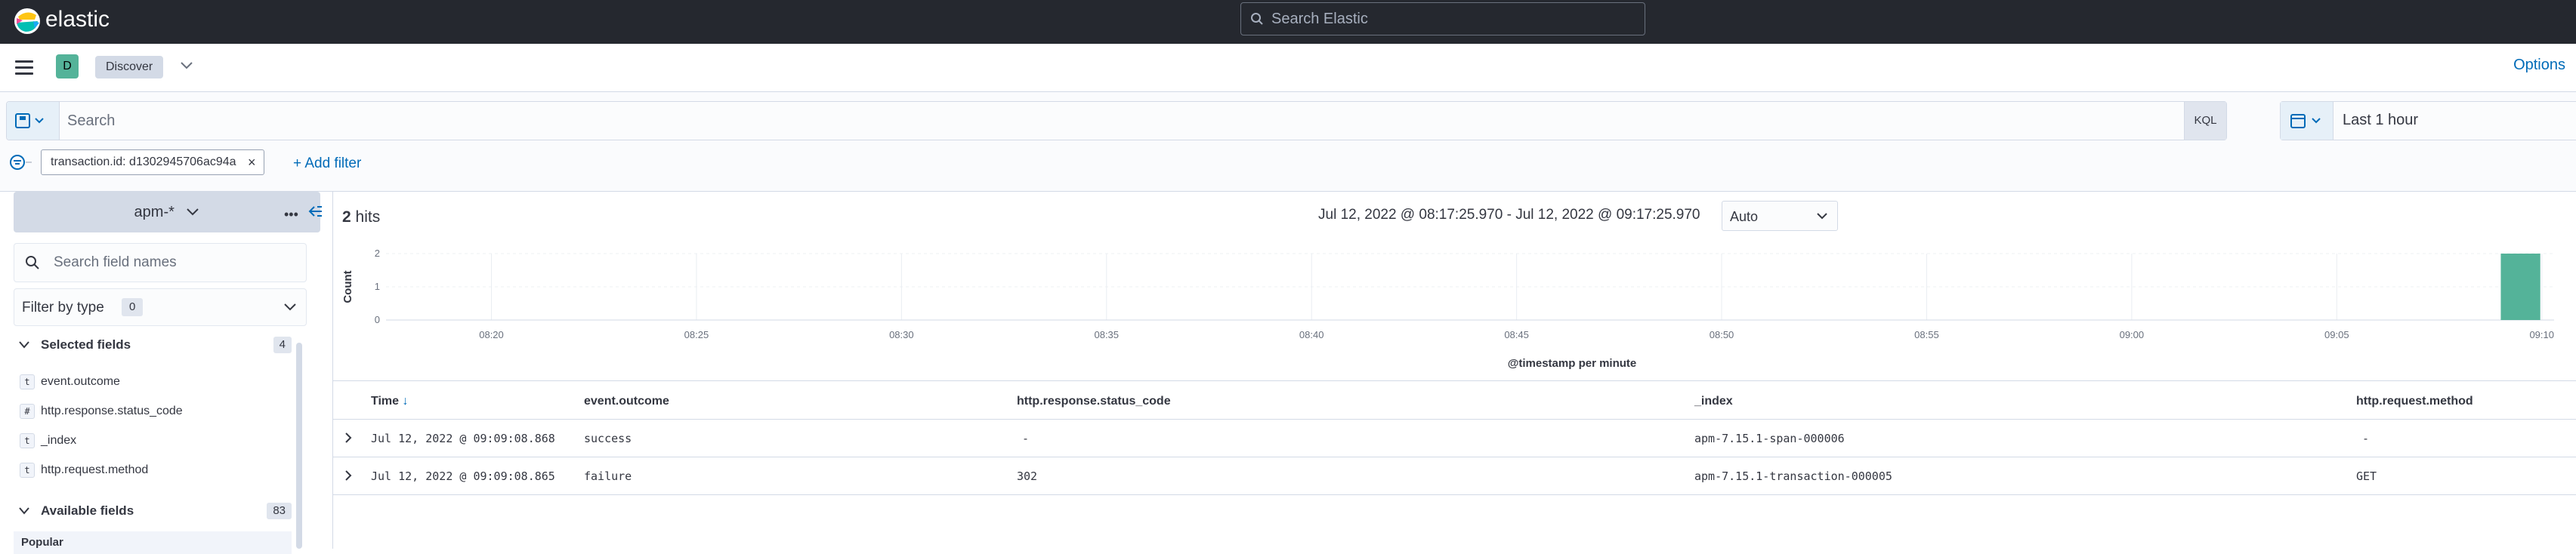  I want to click on filter-pill-label: transaction.id: d1302945706ac94a, so click(143, 161).